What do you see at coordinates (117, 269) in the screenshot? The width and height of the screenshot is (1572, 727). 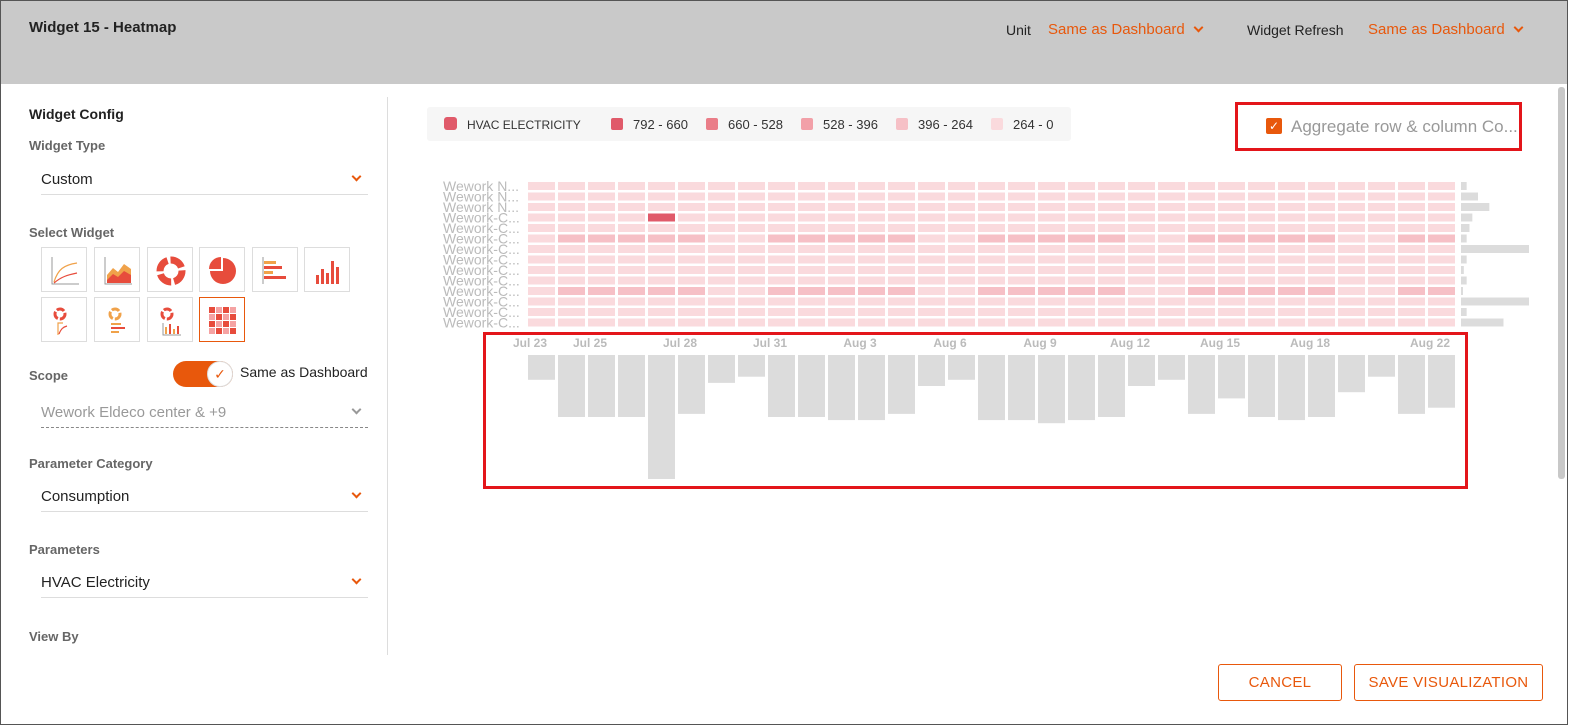 I see `widget-option-area` at bounding box center [117, 269].